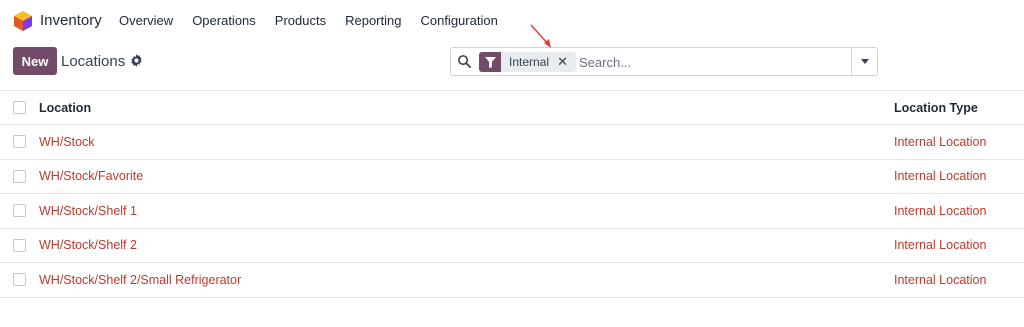 The height and width of the screenshot is (327, 1024). I want to click on table-header-row: Location Location Type, so click(512, 107).